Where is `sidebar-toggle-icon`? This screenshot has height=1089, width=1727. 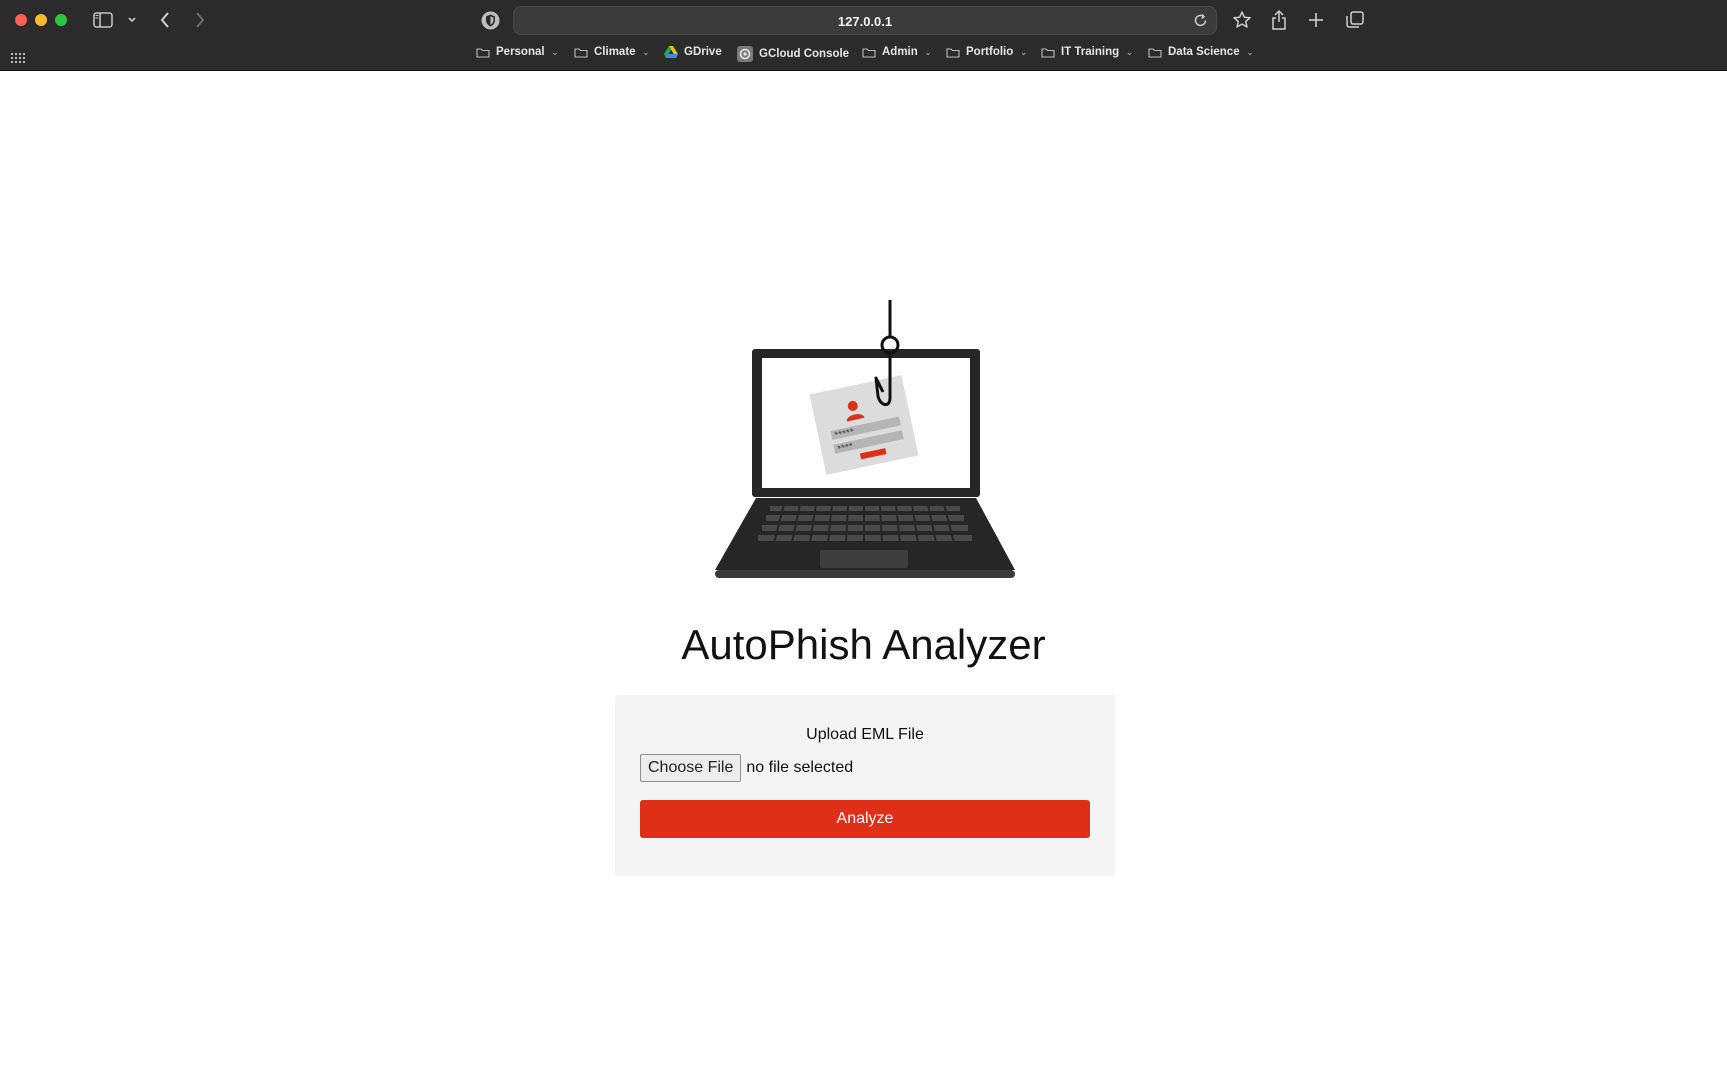 sidebar-toggle-icon is located at coordinates (103, 20).